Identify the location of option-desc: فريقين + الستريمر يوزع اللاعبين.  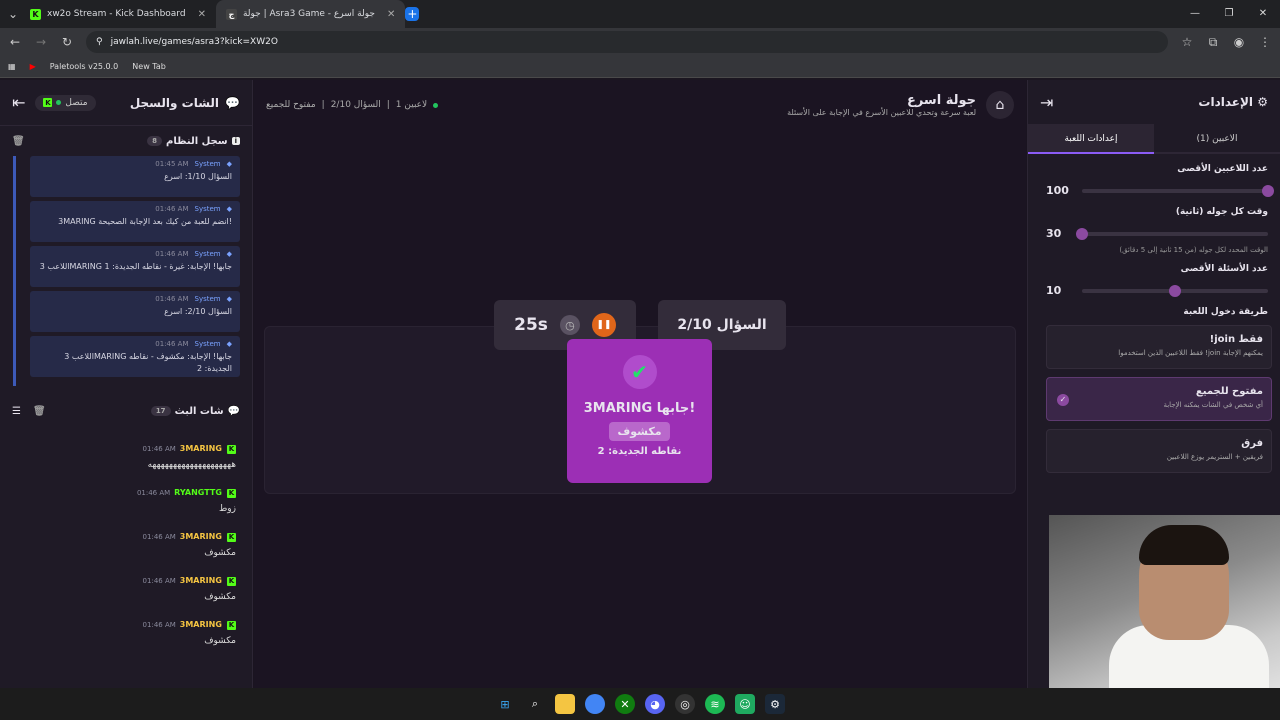
(1214, 457).